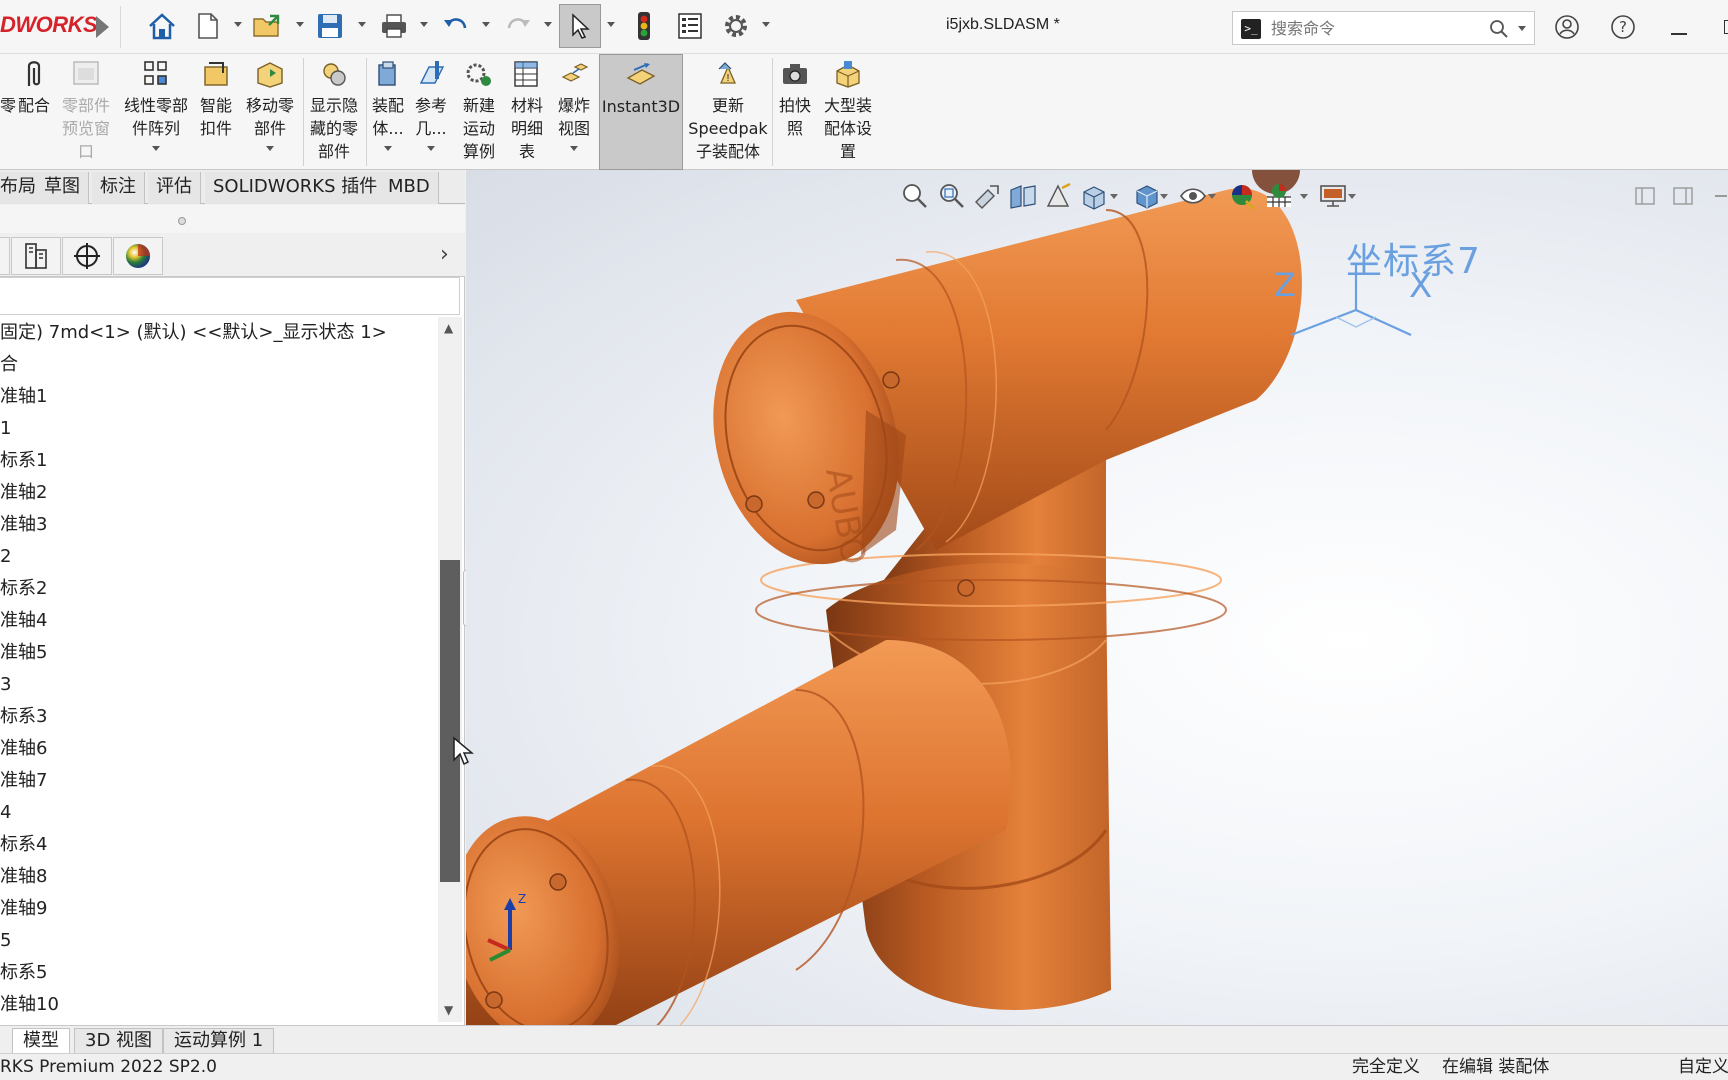 The width and height of the screenshot is (1728, 1080). What do you see at coordinates (41, 1041) in the screenshot?
I see `tab-model: 模型` at bounding box center [41, 1041].